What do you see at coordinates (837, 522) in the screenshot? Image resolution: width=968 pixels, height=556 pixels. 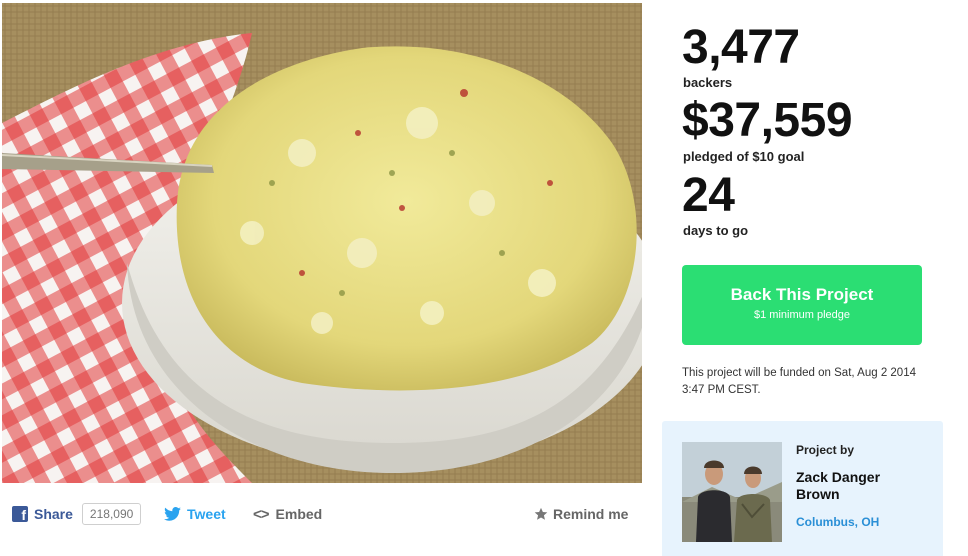 I see `creator-location-link: Columbus, OH` at bounding box center [837, 522].